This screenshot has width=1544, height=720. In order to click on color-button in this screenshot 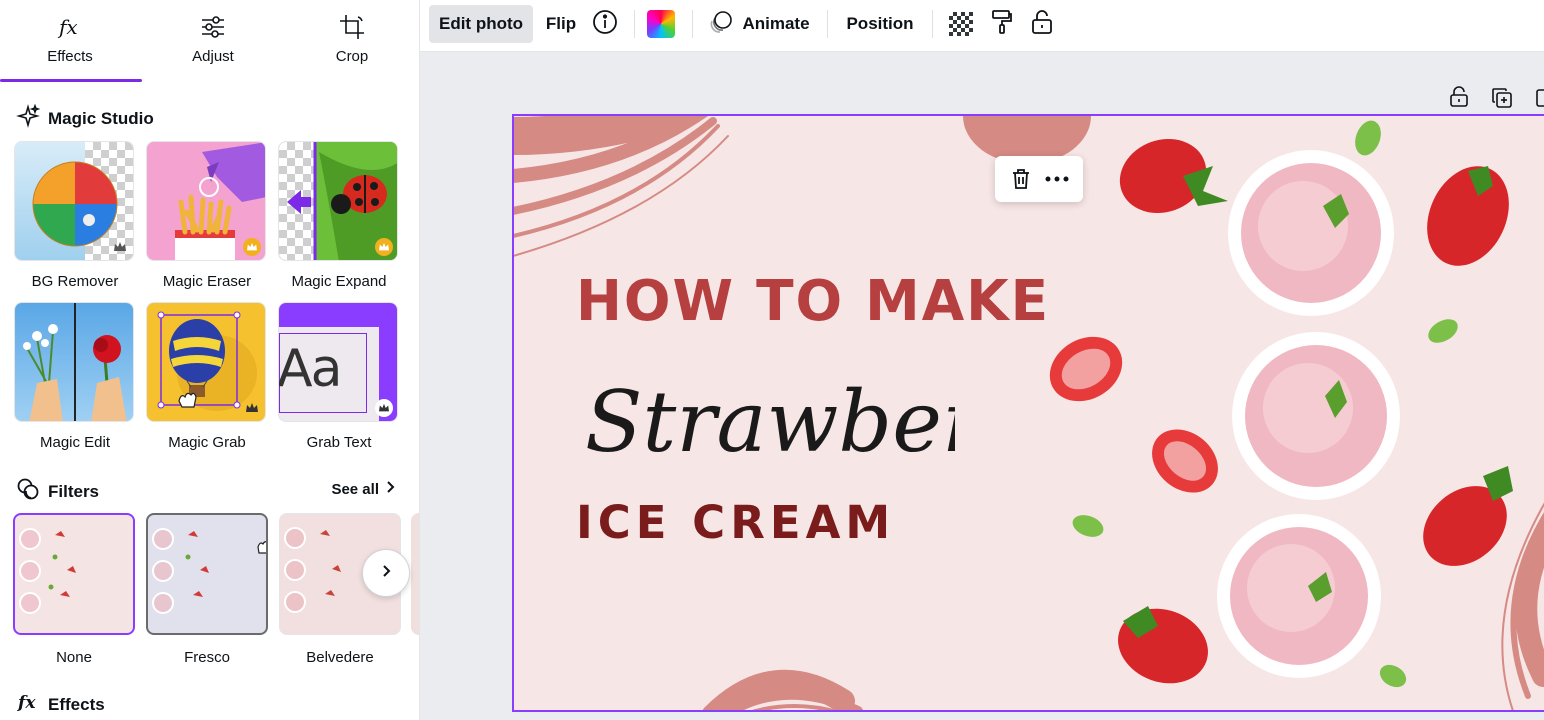, I will do `click(661, 24)`.